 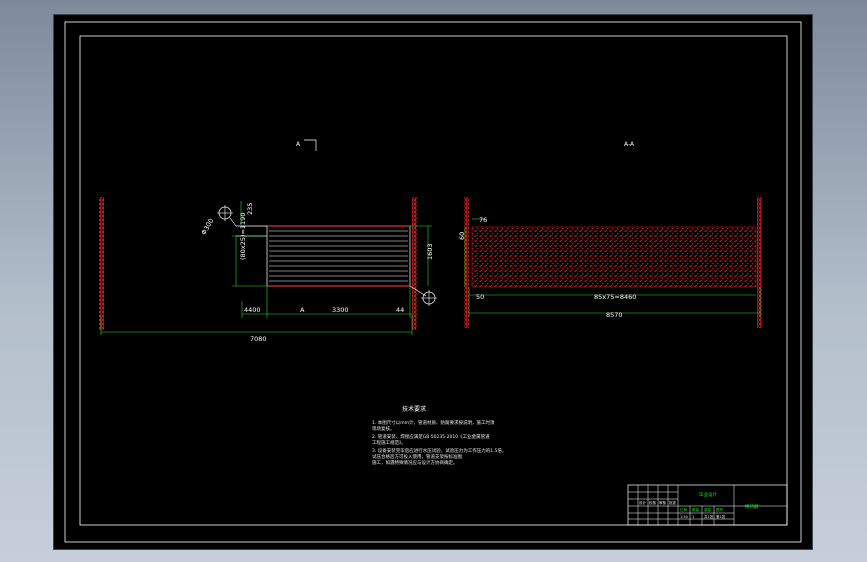 What do you see at coordinates (208, 226) in the screenshot?
I see `dim-diameter-top: Φ300` at bounding box center [208, 226].